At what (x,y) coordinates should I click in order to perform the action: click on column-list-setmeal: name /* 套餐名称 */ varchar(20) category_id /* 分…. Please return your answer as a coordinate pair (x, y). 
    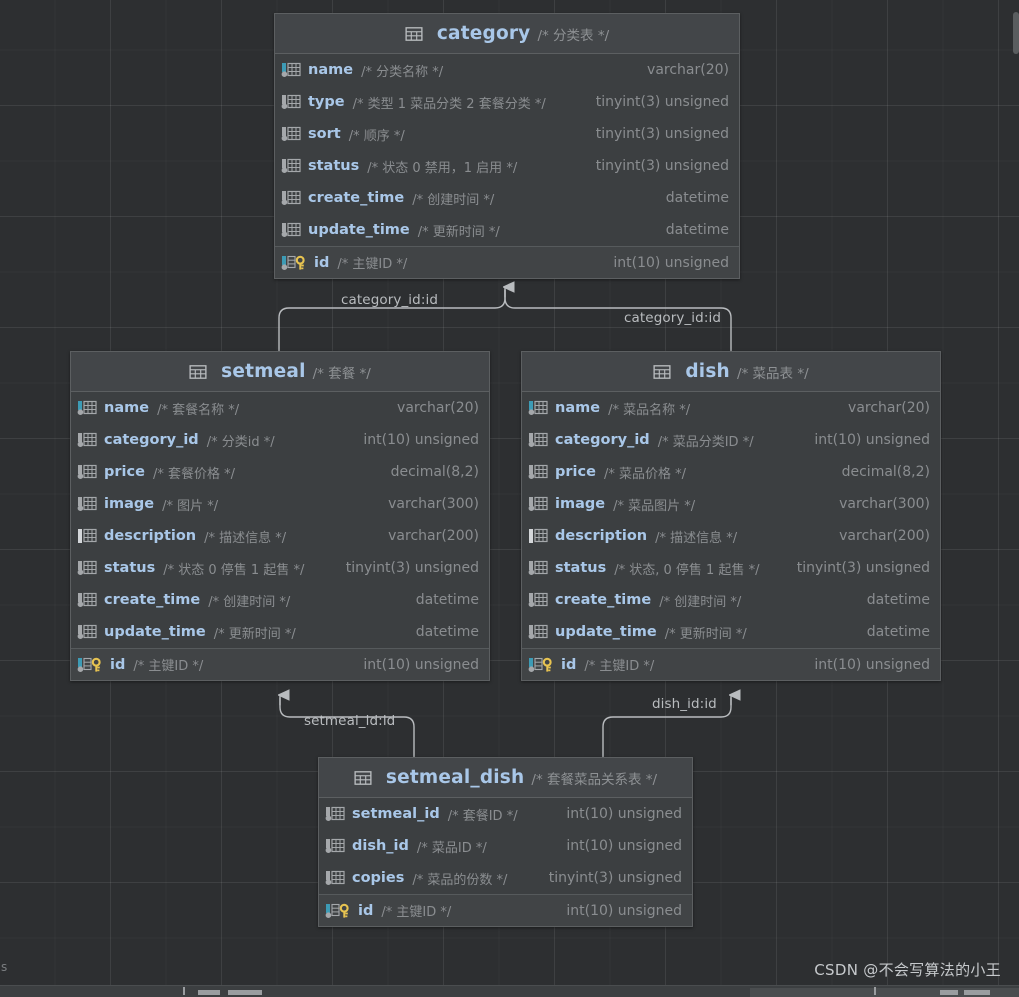
    Looking at the image, I should click on (280, 536).